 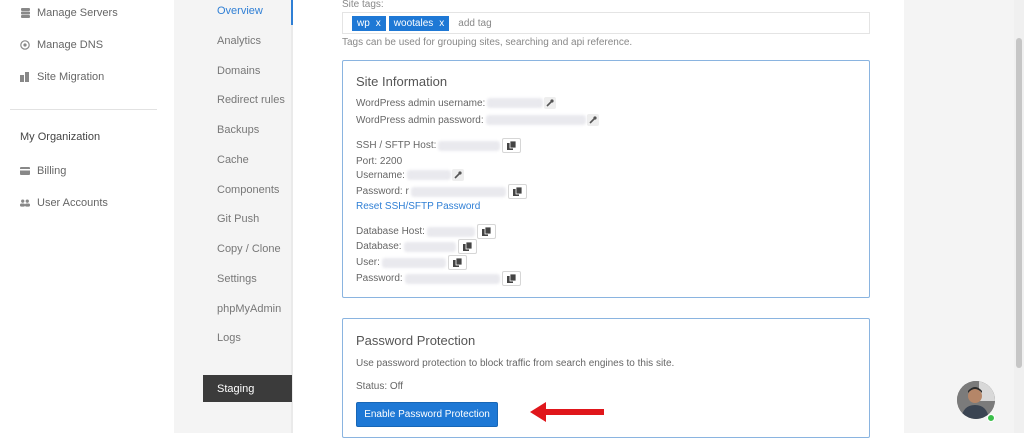 What do you see at coordinates (418, 206) in the screenshot?
I see `reset-ssh-password-link: Reset SSH/SFTP Password` at bounding box center [418, 206].